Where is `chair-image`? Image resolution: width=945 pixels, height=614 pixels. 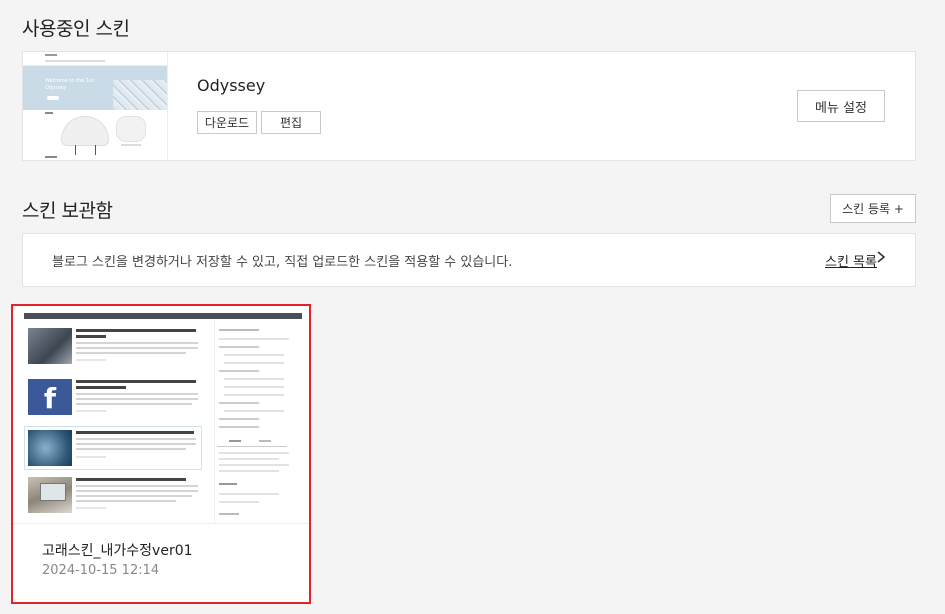
chair-image is located at coordinates (85, 131).